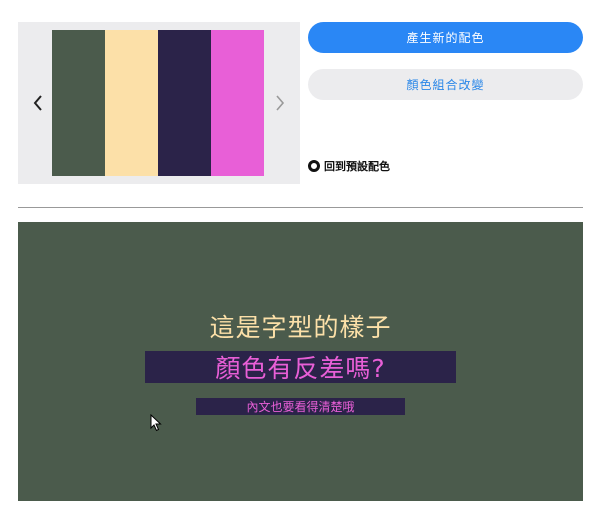  I want to click on reset-default-option: 回到預設配色, so click(349, 166).